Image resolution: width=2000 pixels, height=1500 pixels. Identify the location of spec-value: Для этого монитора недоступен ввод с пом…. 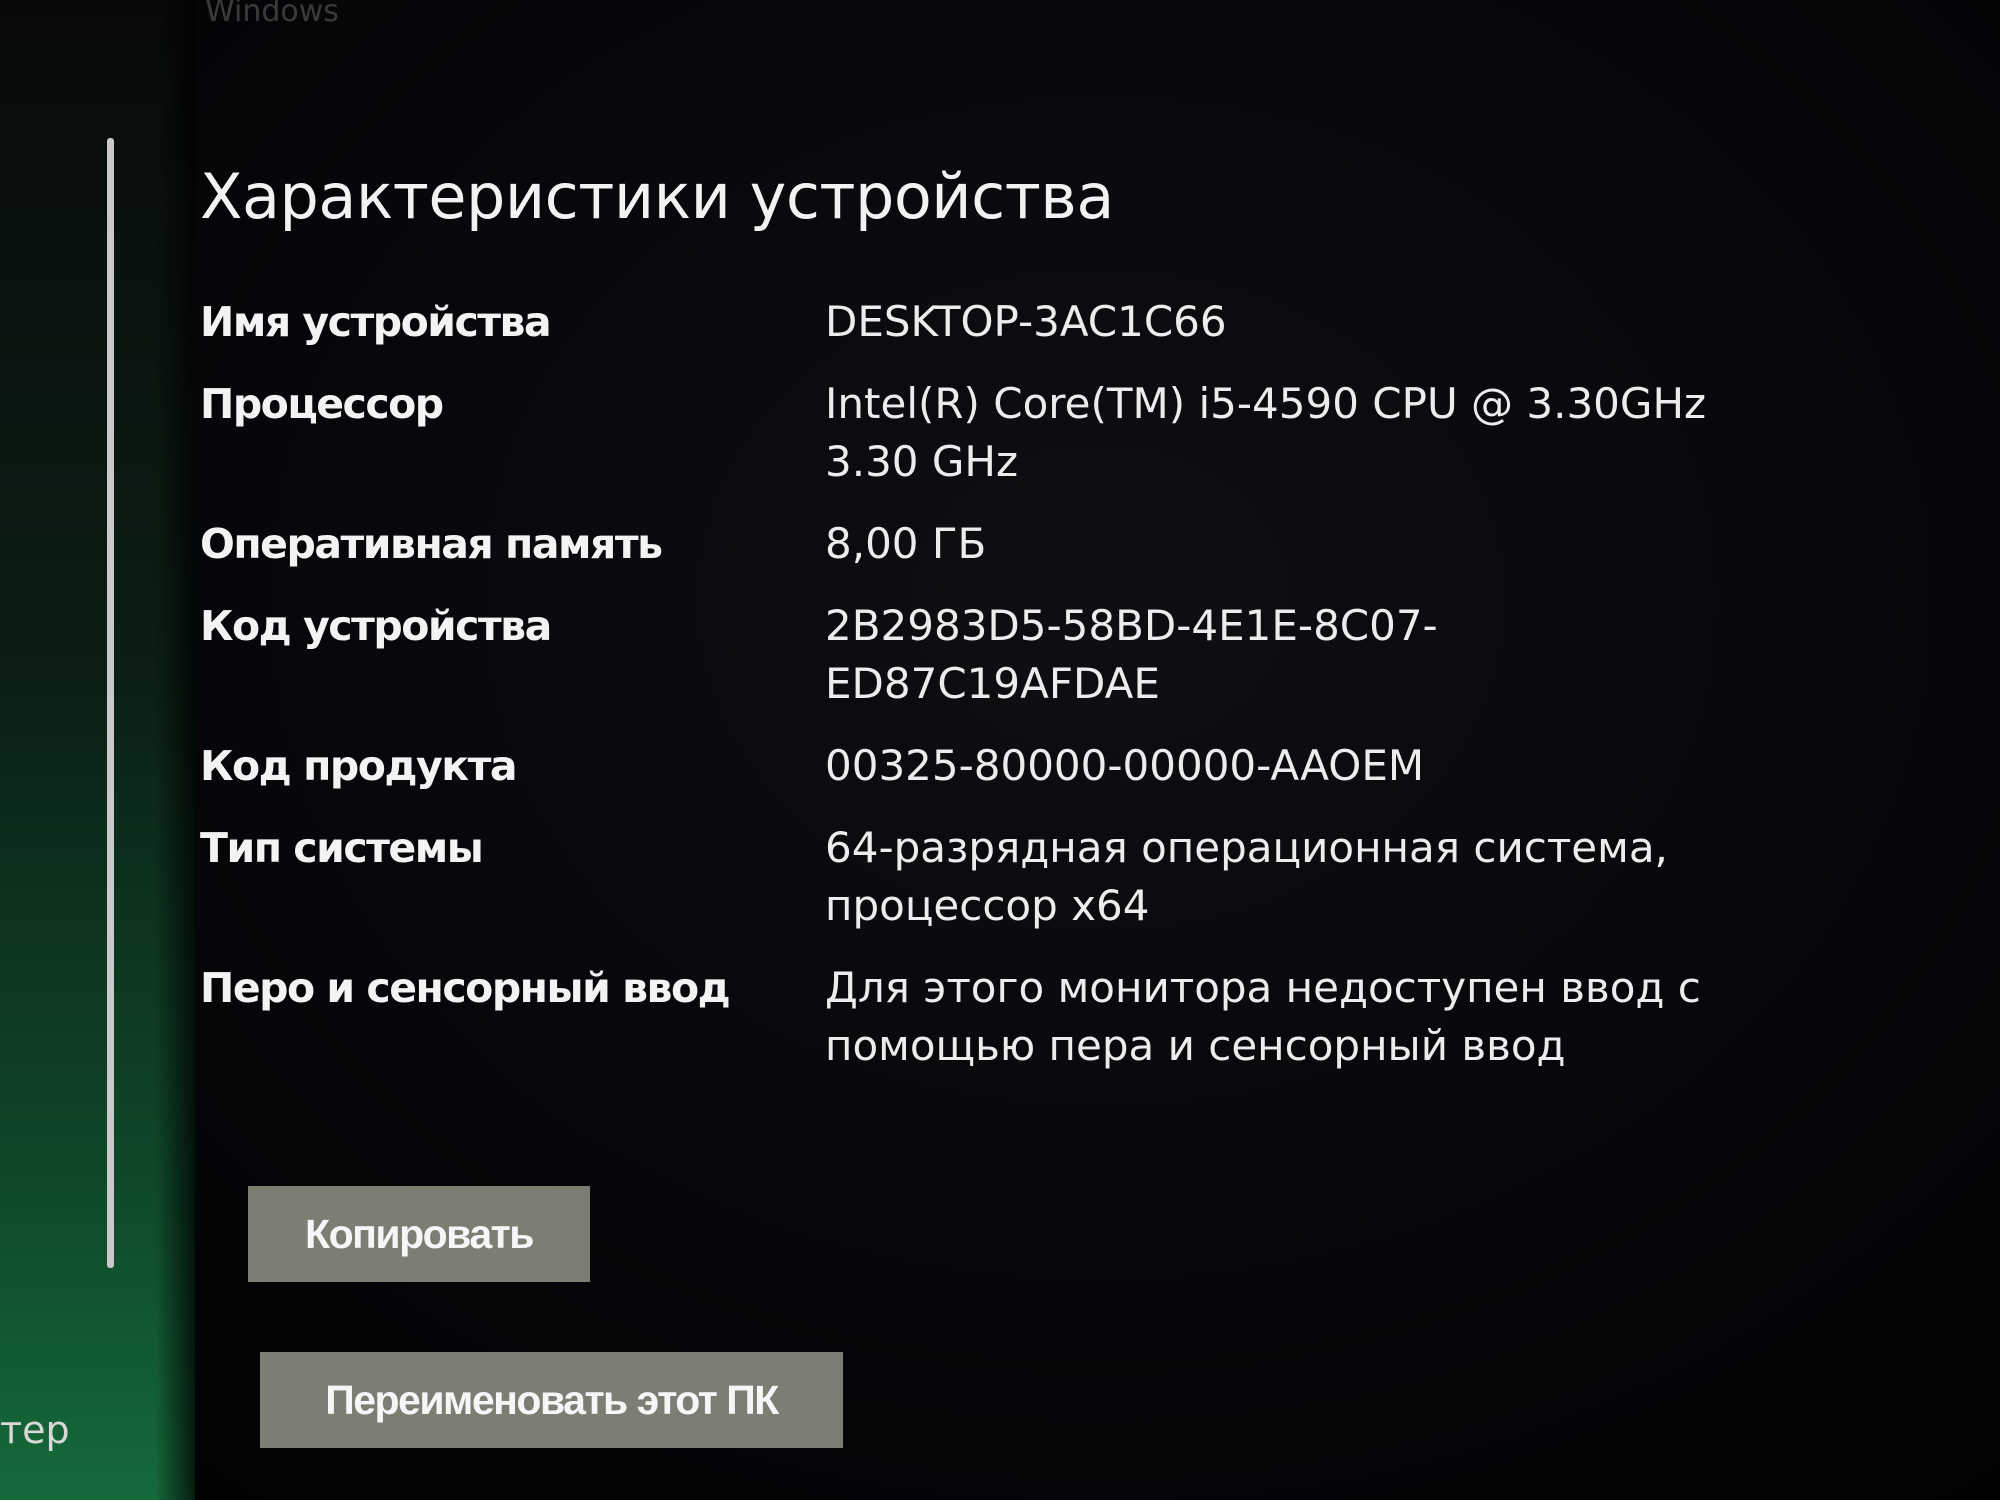
(1263, 1016).